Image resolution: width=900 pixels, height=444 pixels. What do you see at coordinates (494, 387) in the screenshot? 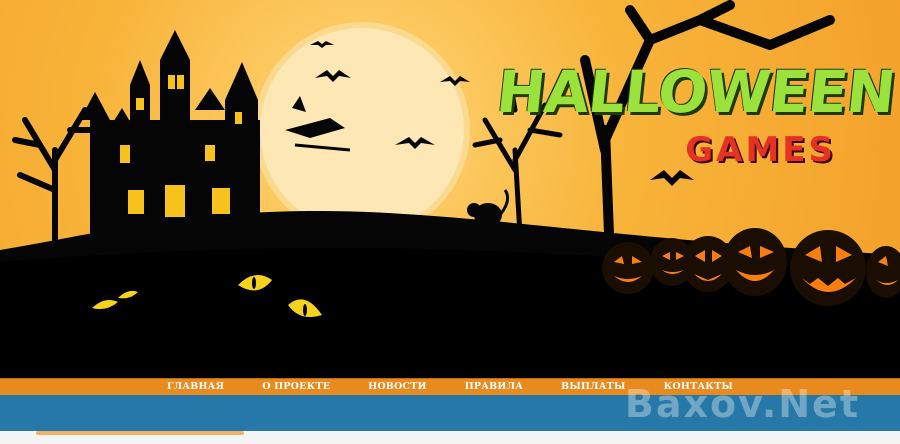
I see `nav-item-rules: ПРАВИЛА` at bounding box center [494, 387].